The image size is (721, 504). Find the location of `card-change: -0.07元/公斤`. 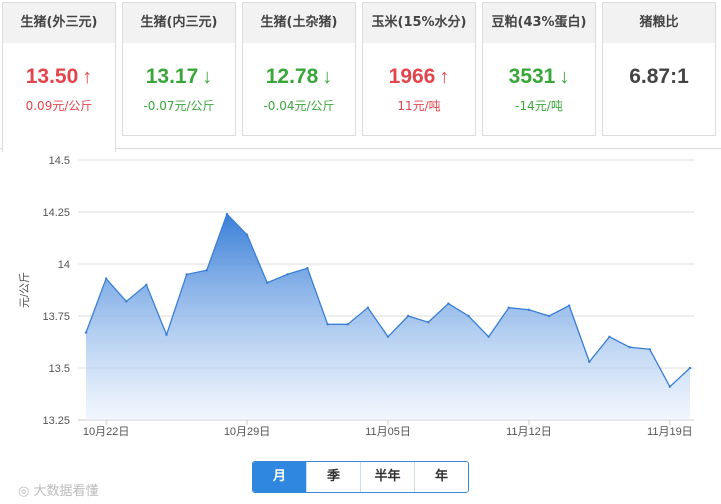

card-change: -0.07元/公斤 is located at coordinates (179, 106).